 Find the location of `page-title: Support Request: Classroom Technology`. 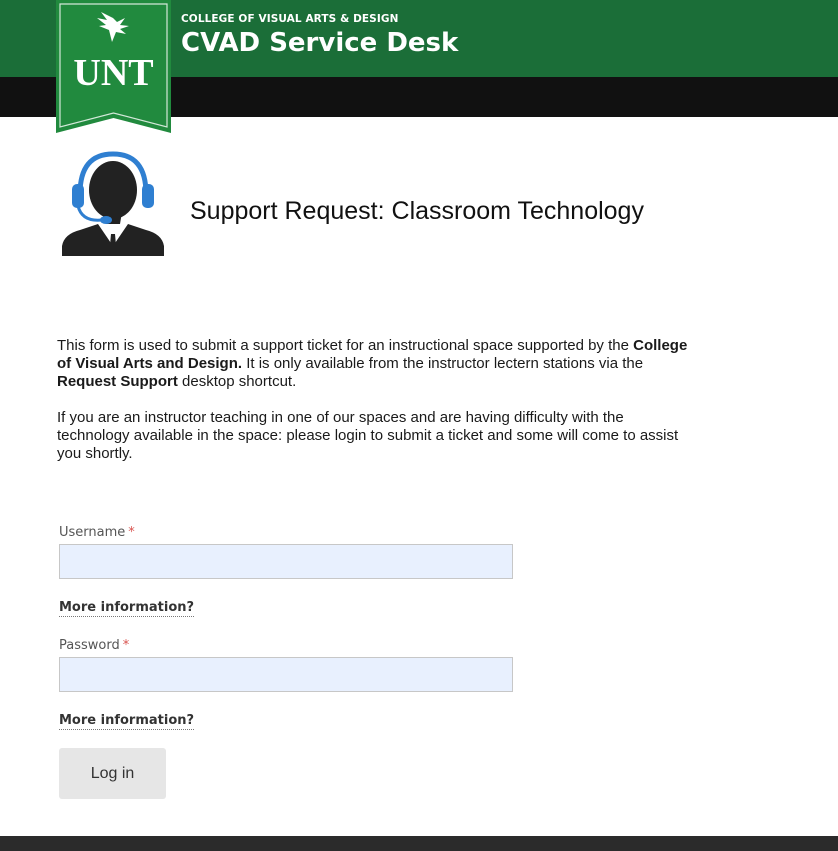

page-title: Support Request: Classroom Technology is located at coordinates (417, 211).